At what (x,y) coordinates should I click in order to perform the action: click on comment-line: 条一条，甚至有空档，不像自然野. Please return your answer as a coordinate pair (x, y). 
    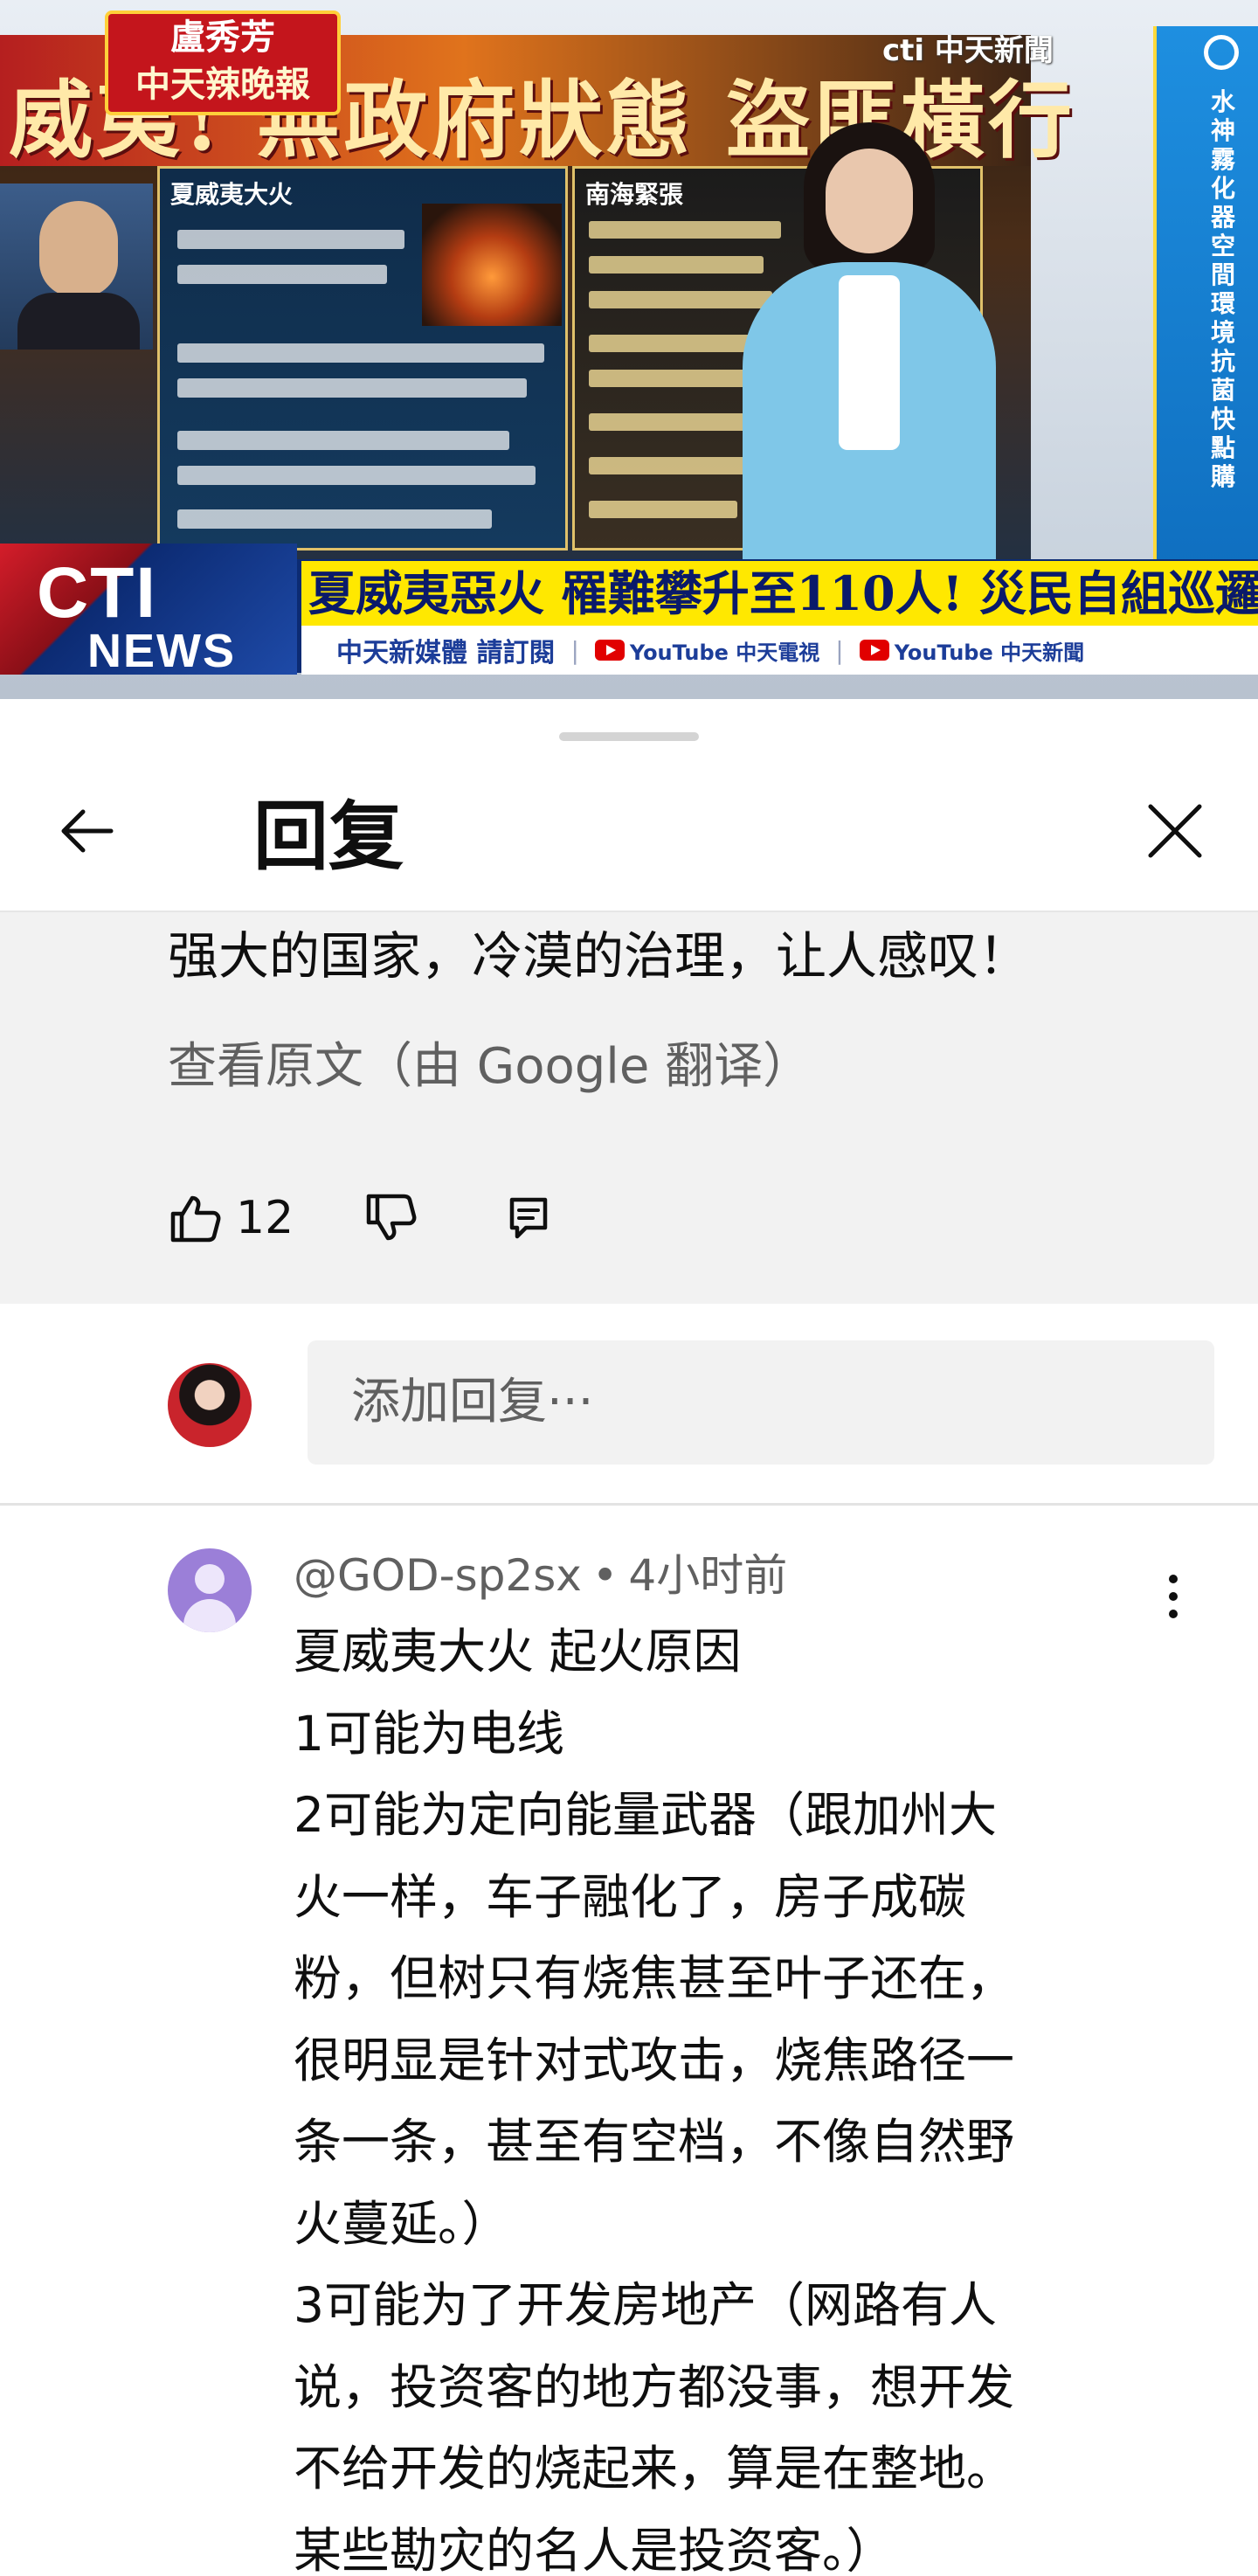
    Looking at the image, I should click on (654, 2142).